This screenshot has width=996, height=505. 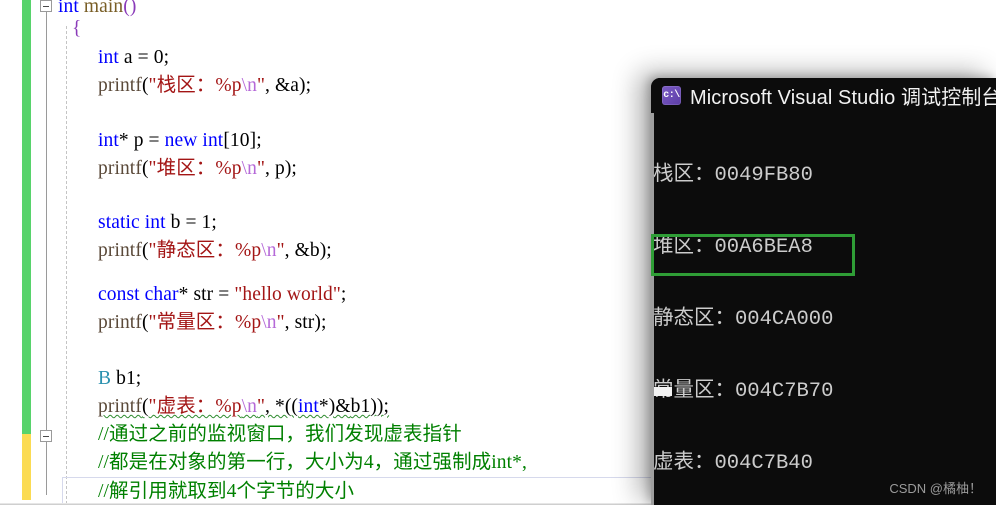 I want to click on string-static: "静态区：%p, so click(x=205, y=250).